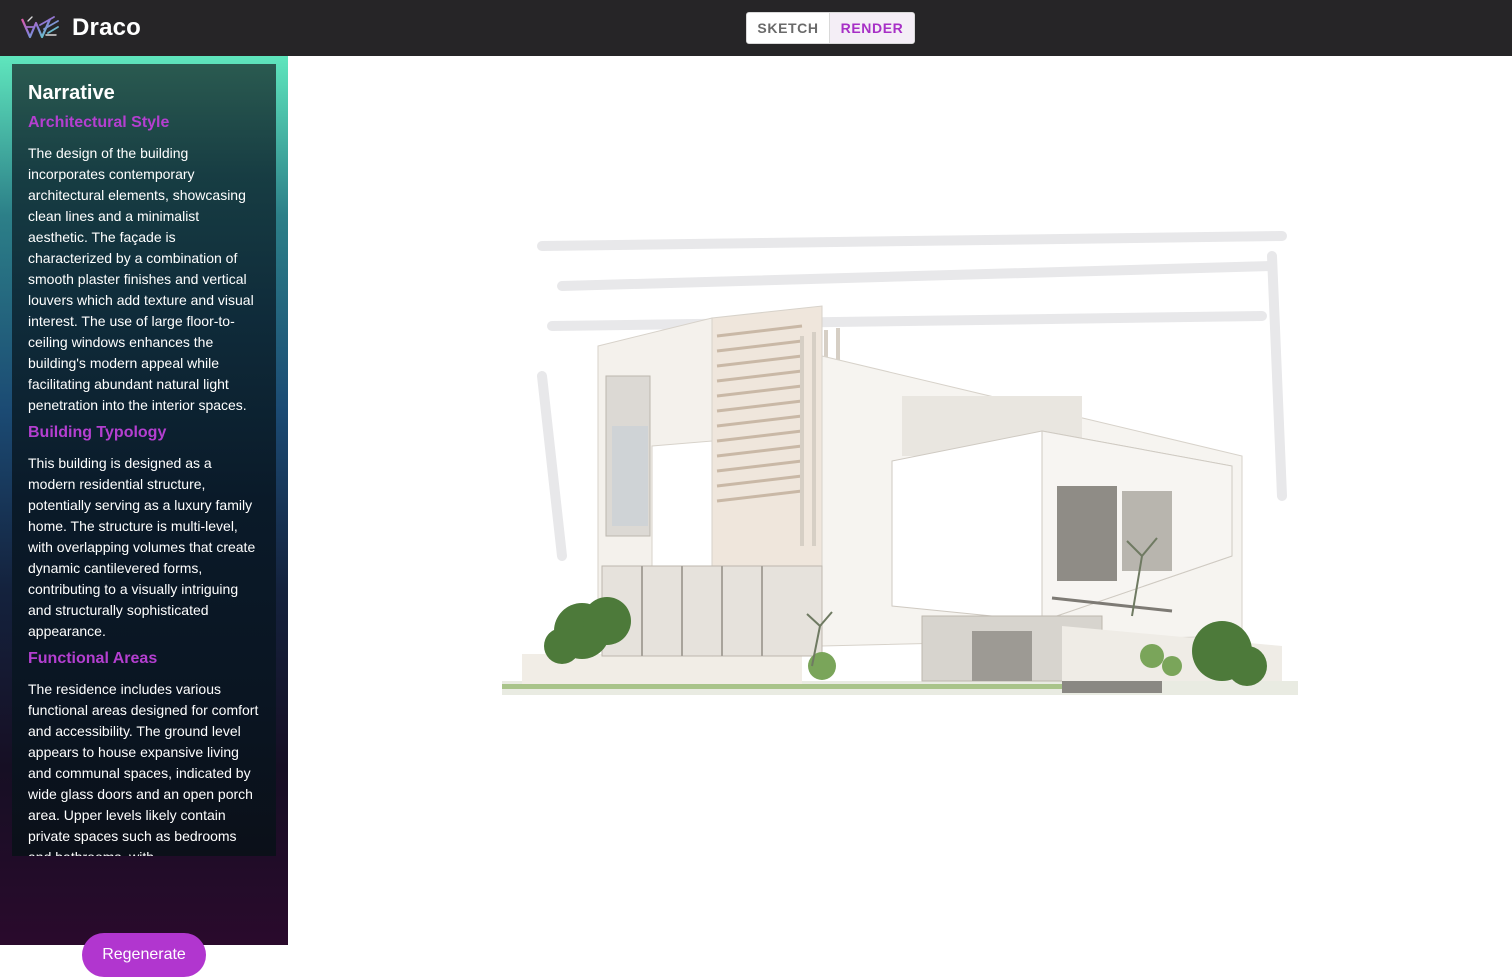 Image resolution: width=1512 pixels, height=977 pixels. I want to click on app-name: Draco, so click(107, 27).